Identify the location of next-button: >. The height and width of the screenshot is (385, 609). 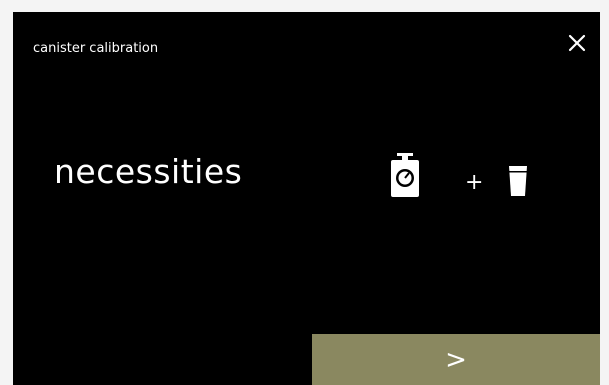
(456, 359).